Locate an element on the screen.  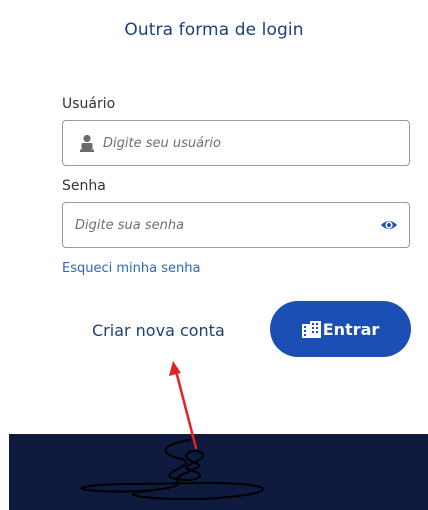
username-field is located at coordinates (236, 143).